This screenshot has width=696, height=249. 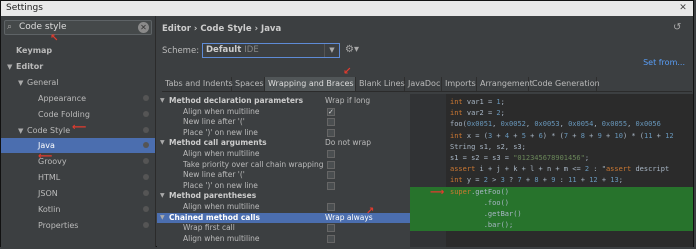 I want to click on sidebar-item-groovy: Groovy, so click(x=78, y=161).